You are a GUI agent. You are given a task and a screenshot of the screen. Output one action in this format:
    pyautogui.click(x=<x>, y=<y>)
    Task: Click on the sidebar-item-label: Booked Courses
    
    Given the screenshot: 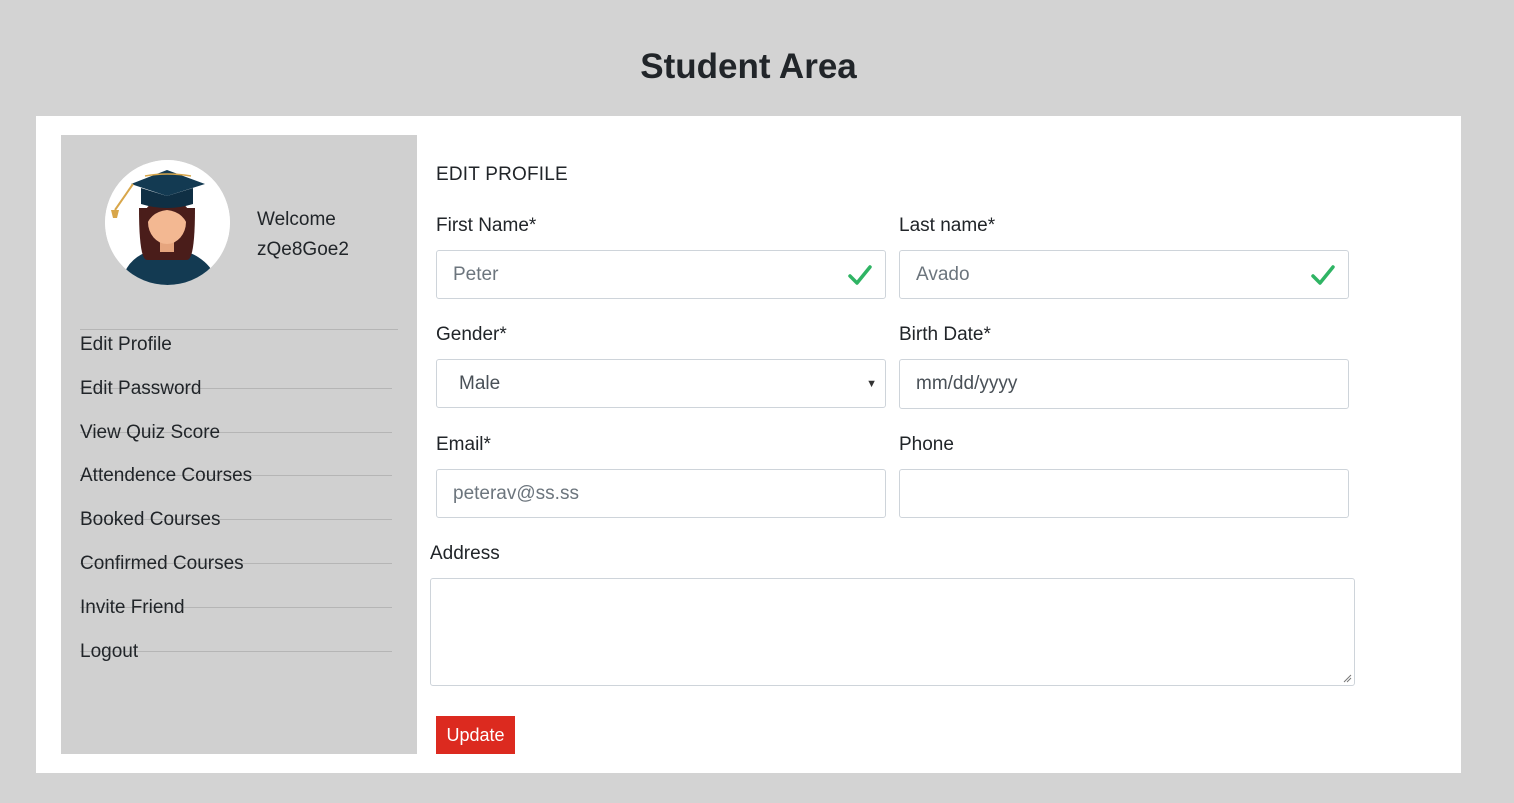 What is the action you would take?
    pyautogui.click(x=150, y=520)
    